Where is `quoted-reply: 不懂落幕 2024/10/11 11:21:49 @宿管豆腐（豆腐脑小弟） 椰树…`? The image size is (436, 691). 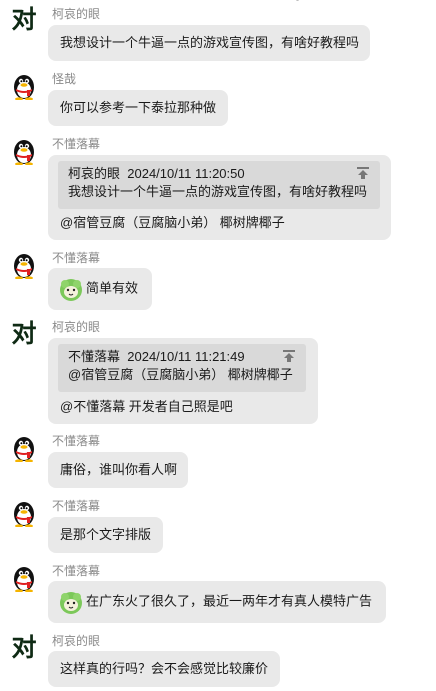
quoted-reply: 不懂落幕 2024/10/11 11:21:49 @宿管豆腐（豆腐脑小弟） 椰树… is located at coordinates (182, 368).